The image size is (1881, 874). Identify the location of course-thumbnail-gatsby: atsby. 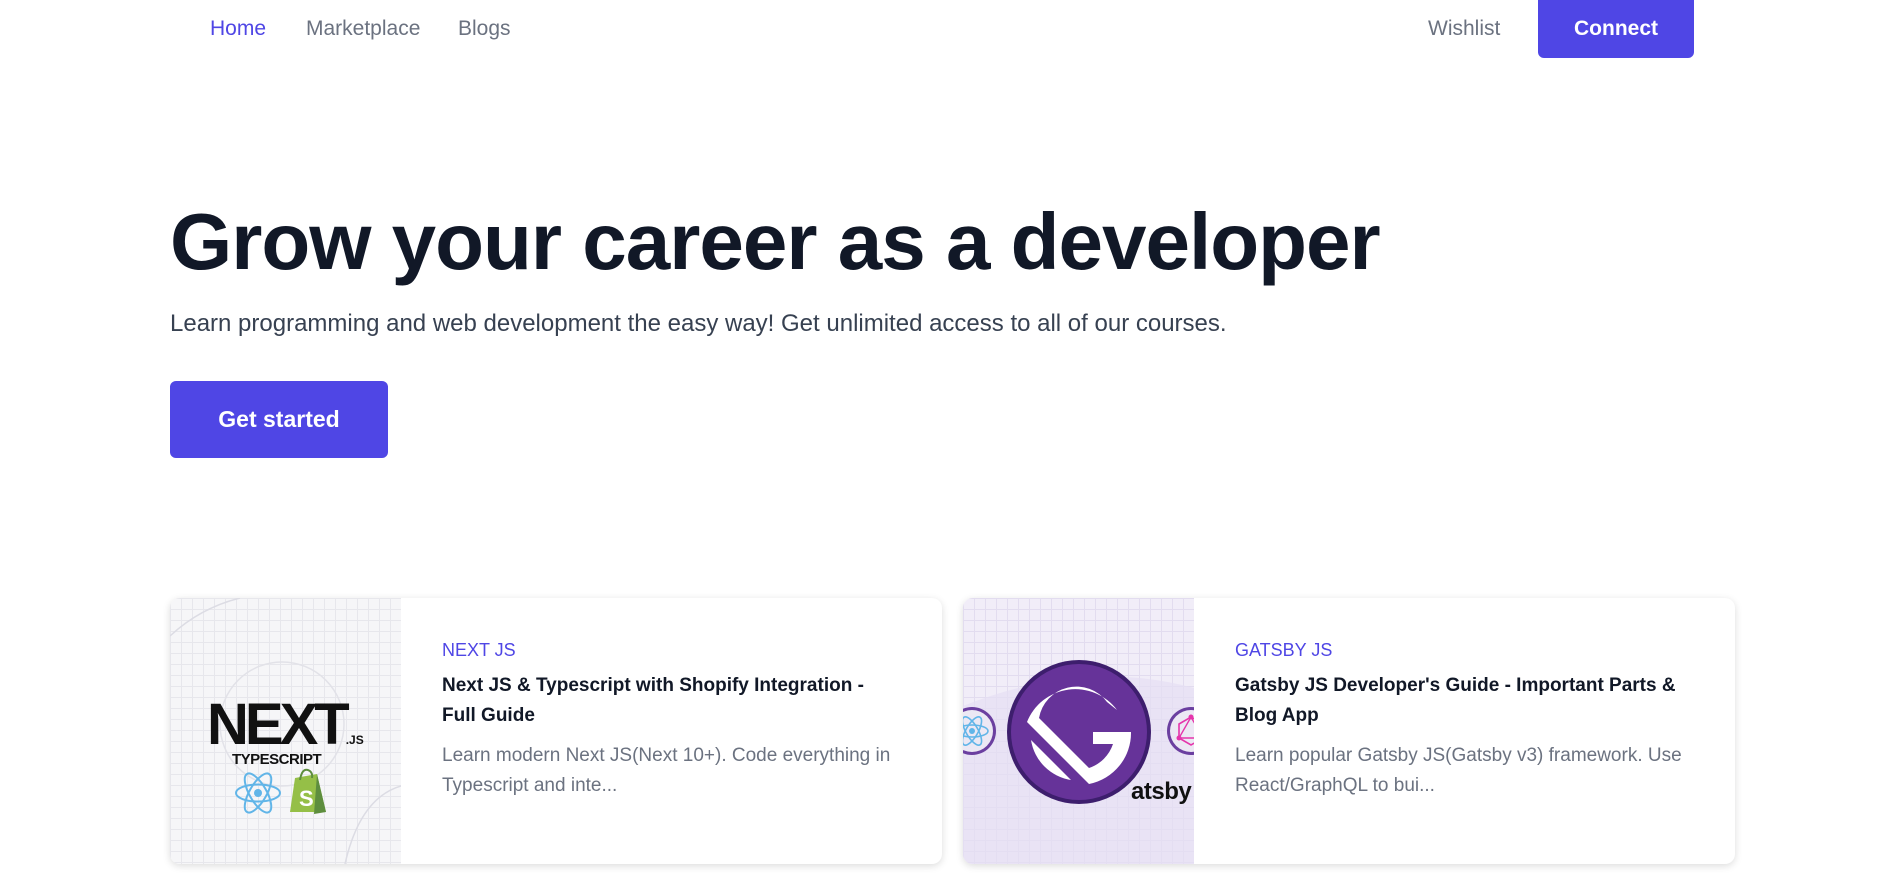
(1078, 731).